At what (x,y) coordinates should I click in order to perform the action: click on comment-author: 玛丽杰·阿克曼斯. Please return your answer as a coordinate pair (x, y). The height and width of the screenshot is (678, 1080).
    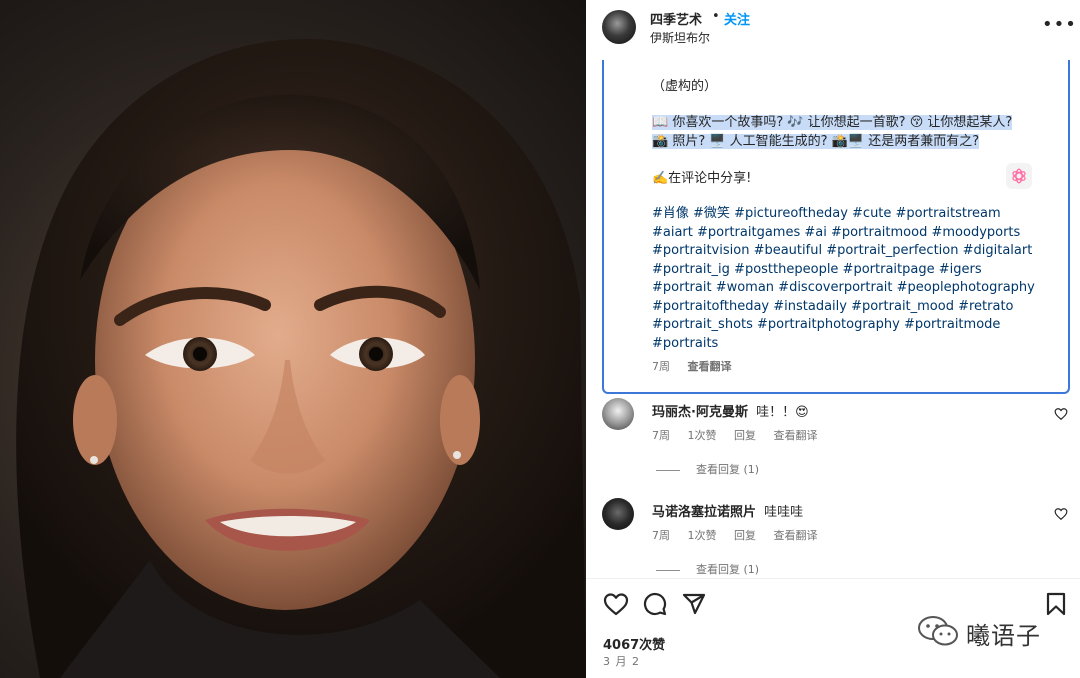
    Looking at the image, I should click on (700, 412).